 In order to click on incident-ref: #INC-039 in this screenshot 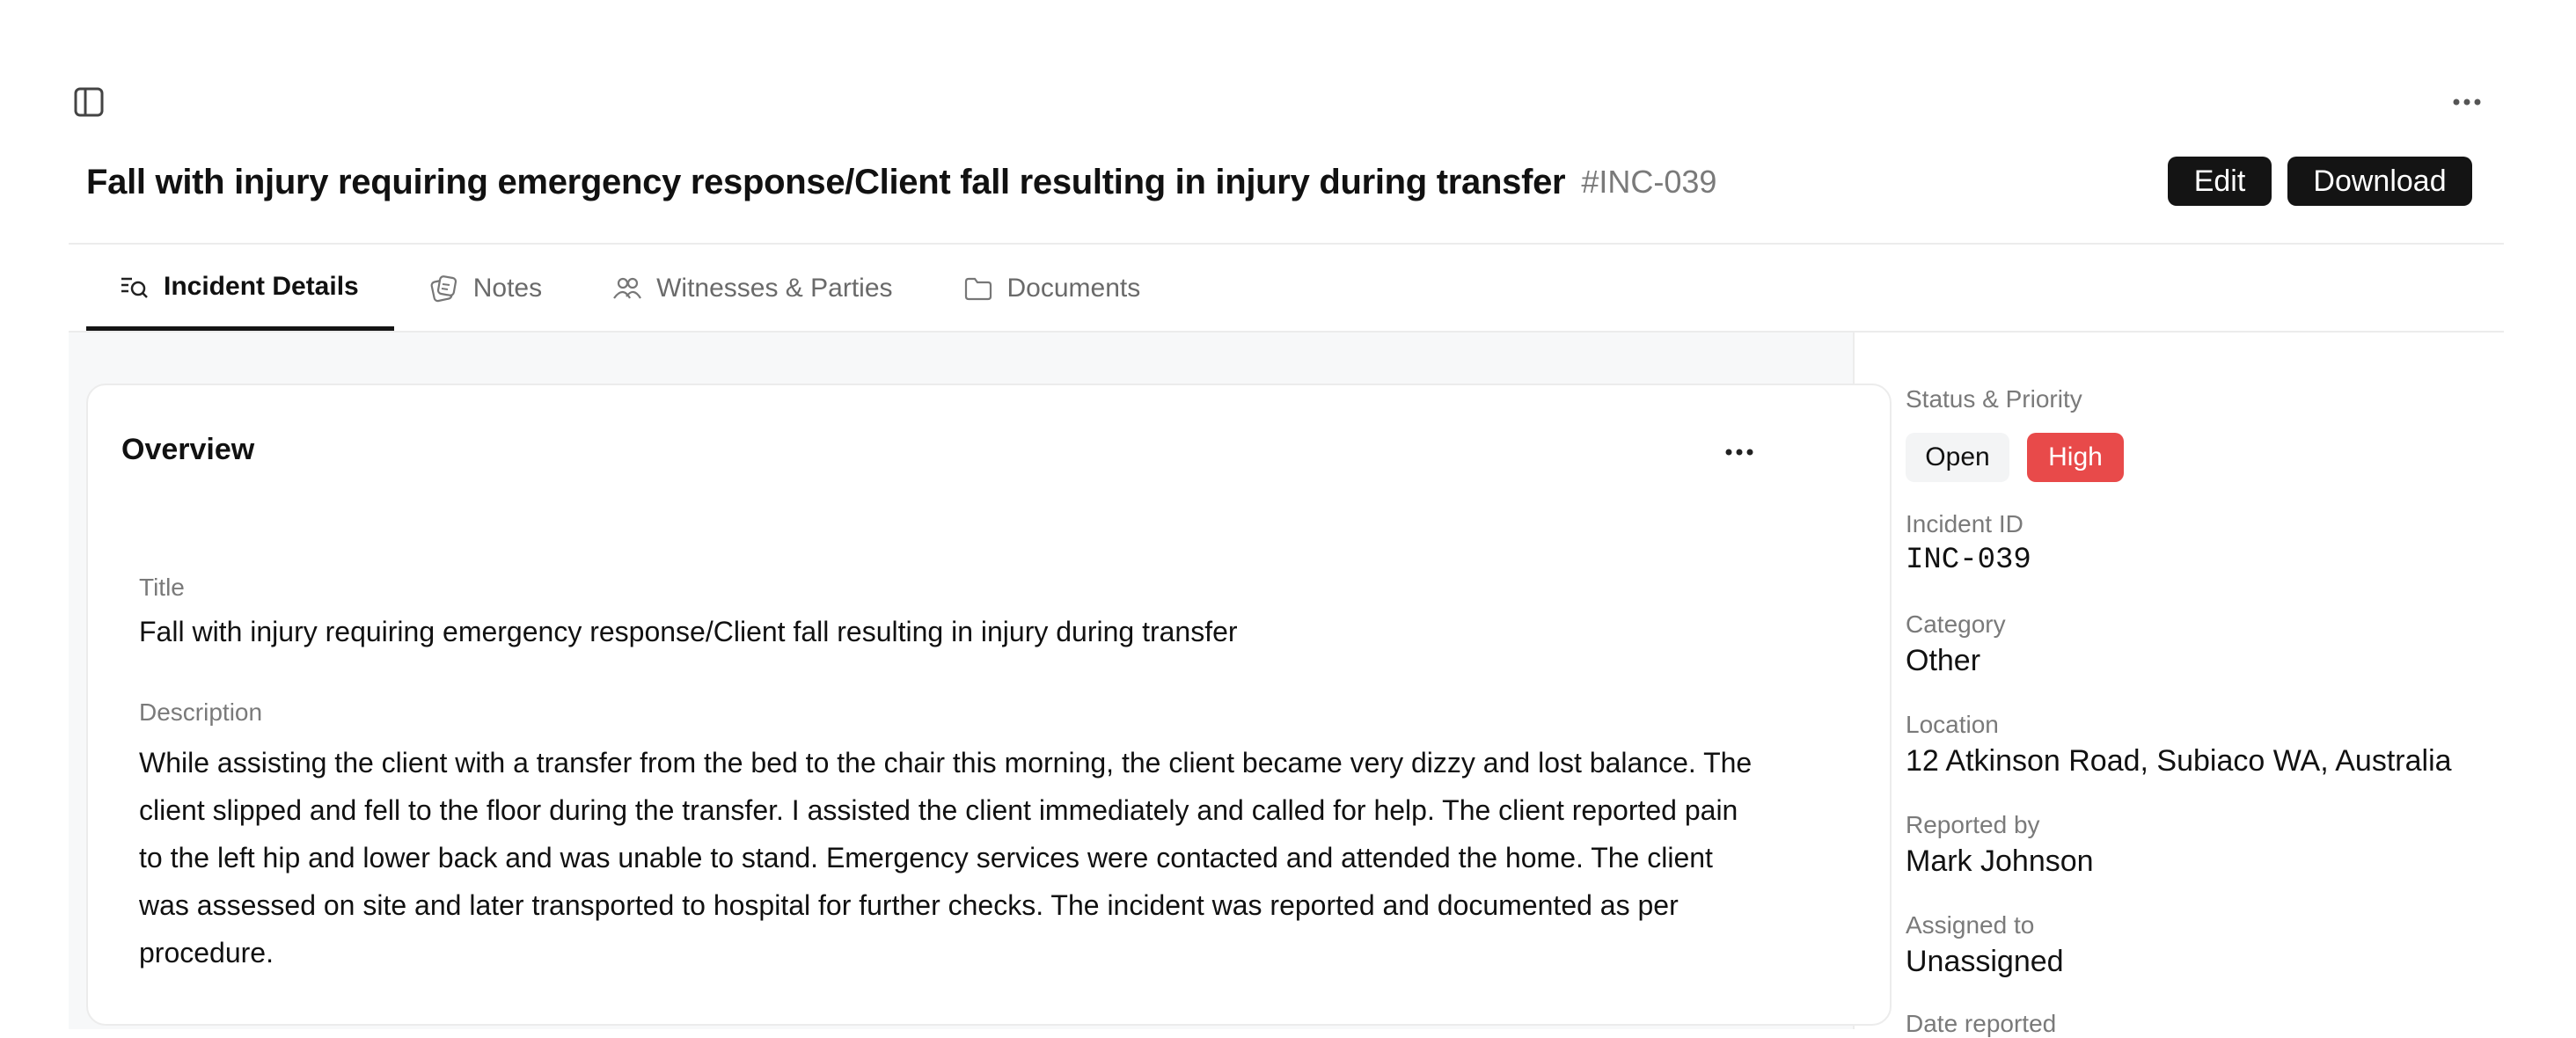, I will do `click(1649, 182)`.